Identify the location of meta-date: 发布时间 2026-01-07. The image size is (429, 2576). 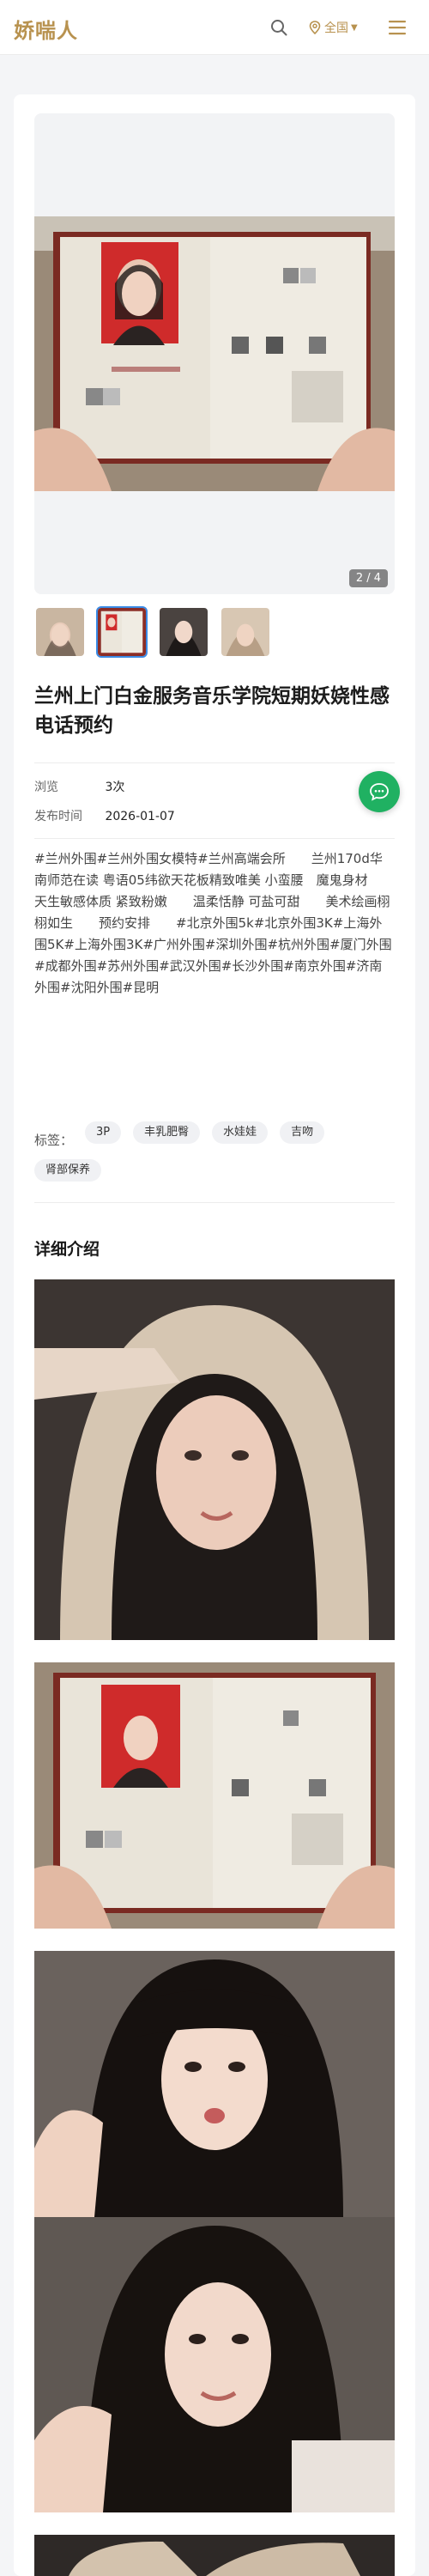
(104, 815).